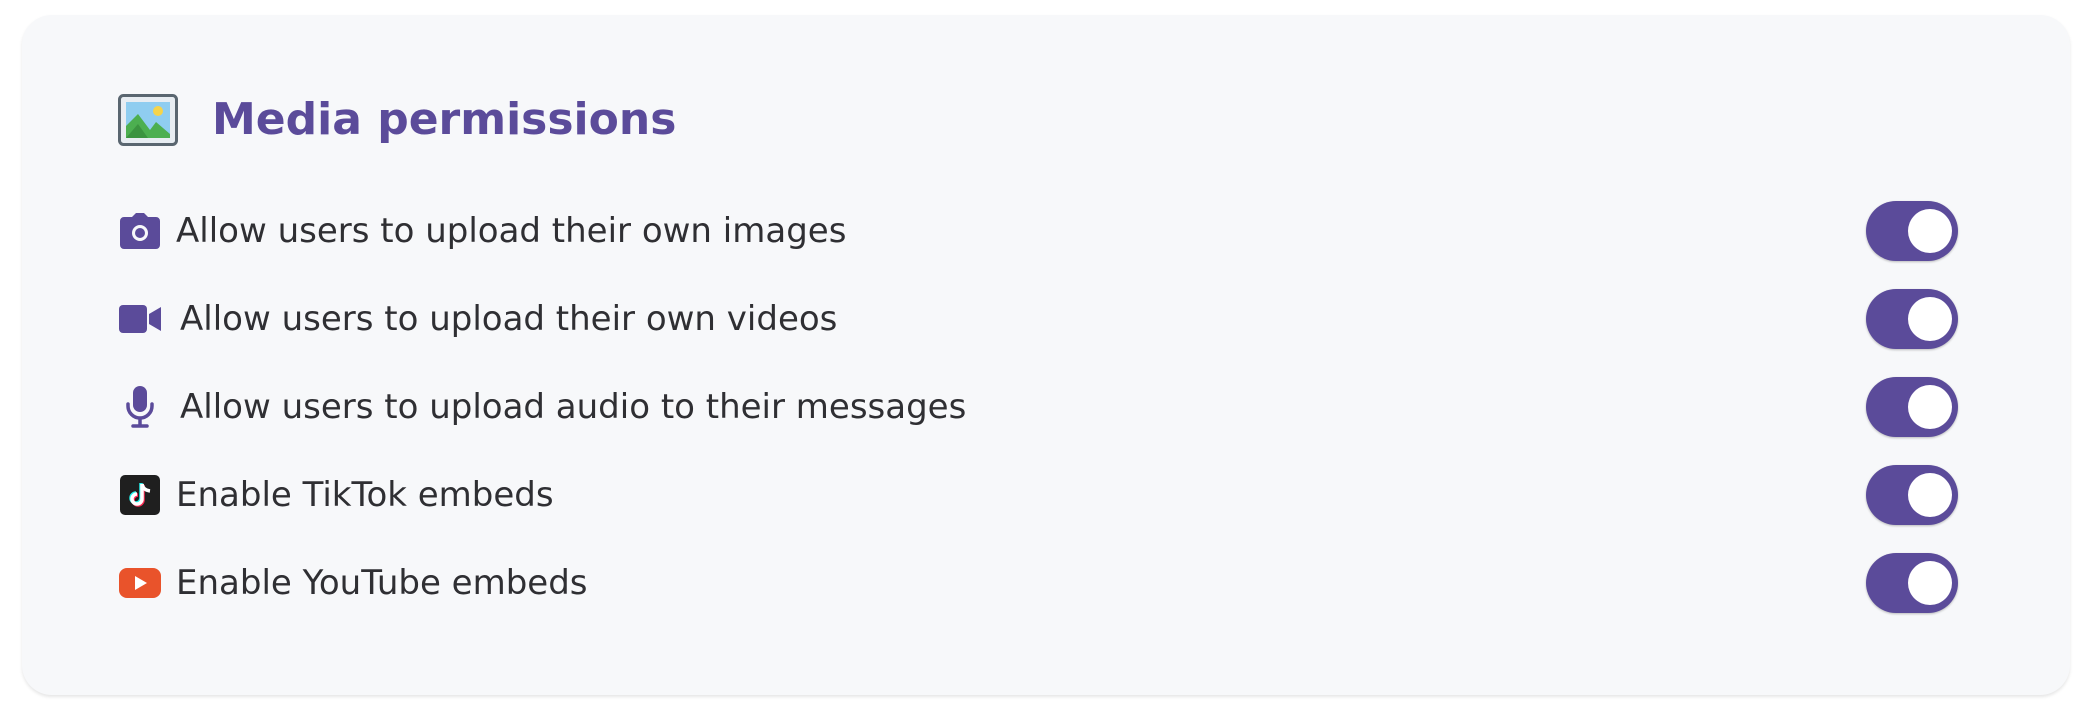 The image size is (2092, 714). I want to click on upload-audio-toggle, so click(1912, 407).